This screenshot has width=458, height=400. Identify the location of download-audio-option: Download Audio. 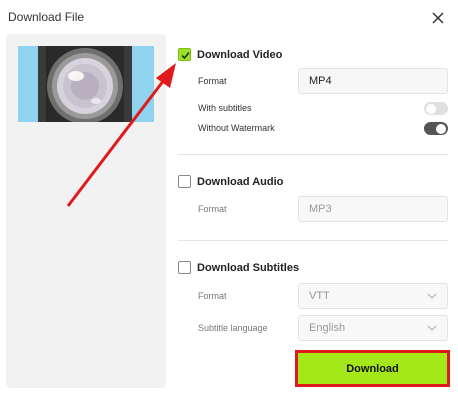
(230, 181).